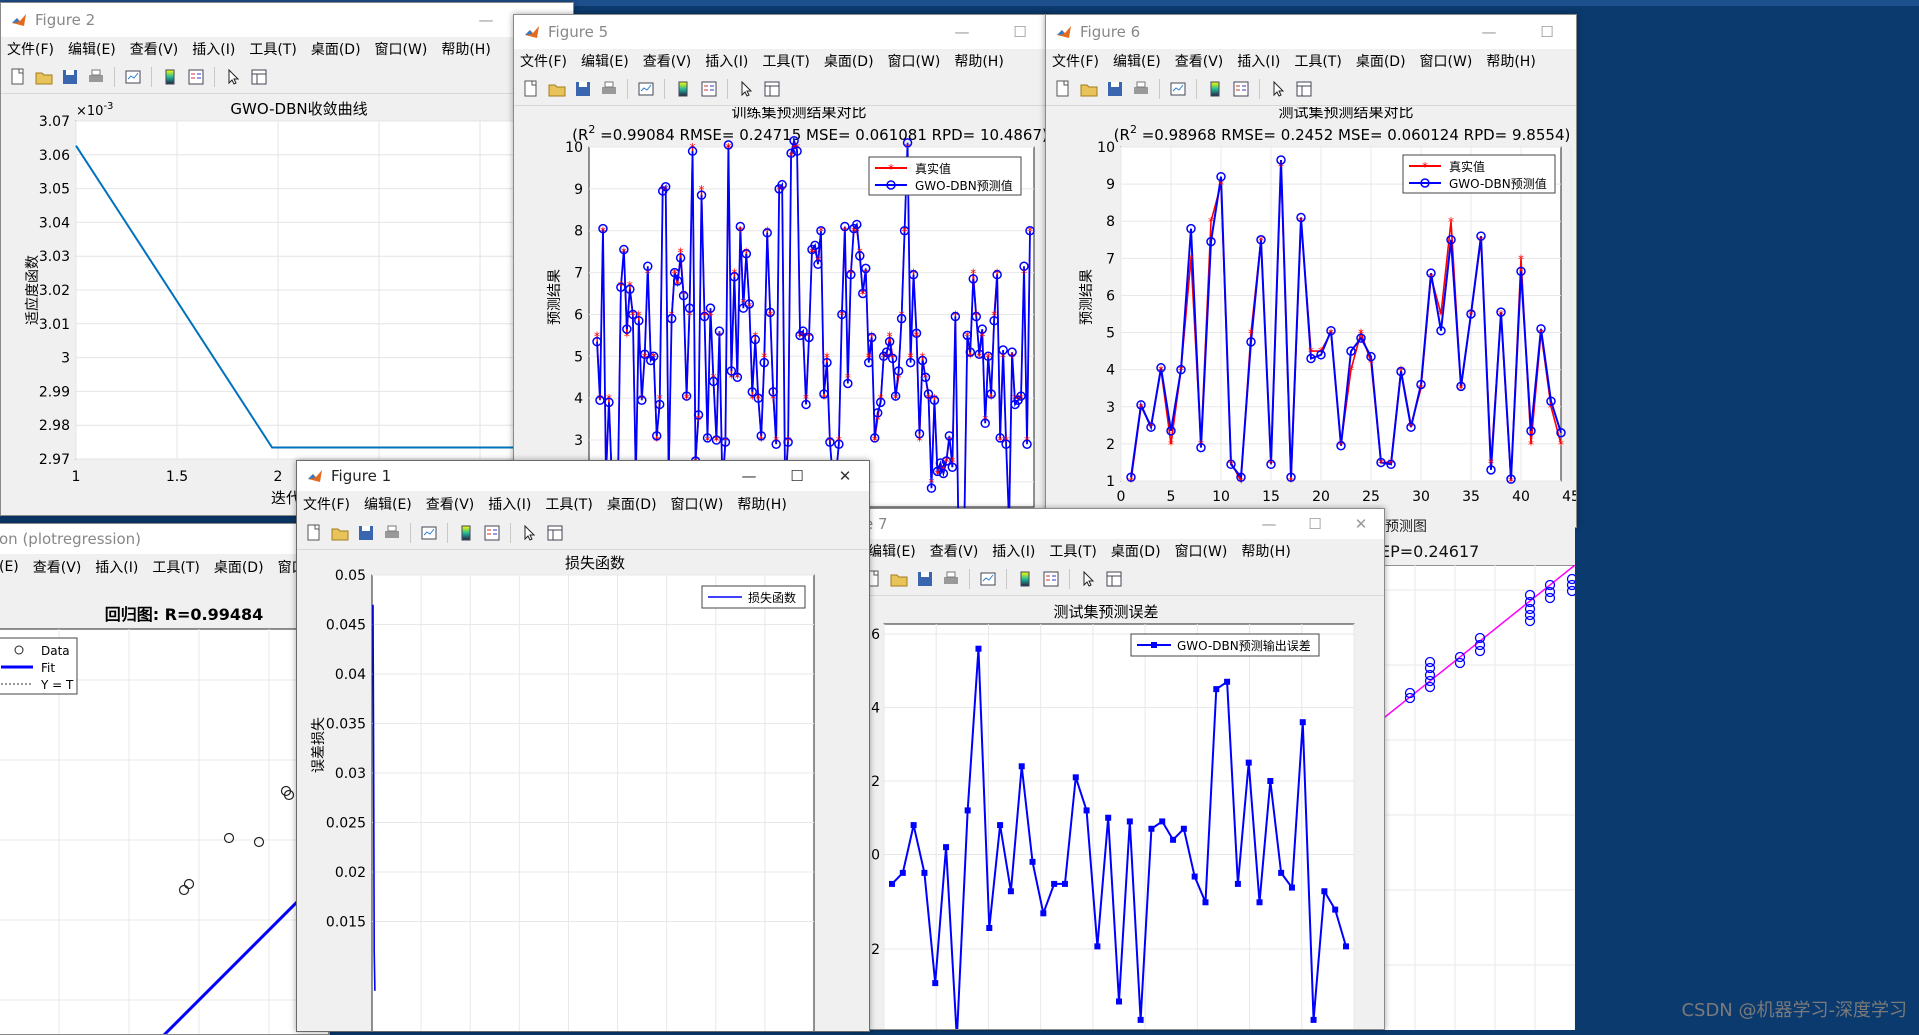 The width and height of the screenshot is (1919, 1035). What do you see at coordinates (1120, 524) in the screenshot?
I see `figure7-titlebar: e 7 — ☐ ✕` at bounding box center [1120, 524].